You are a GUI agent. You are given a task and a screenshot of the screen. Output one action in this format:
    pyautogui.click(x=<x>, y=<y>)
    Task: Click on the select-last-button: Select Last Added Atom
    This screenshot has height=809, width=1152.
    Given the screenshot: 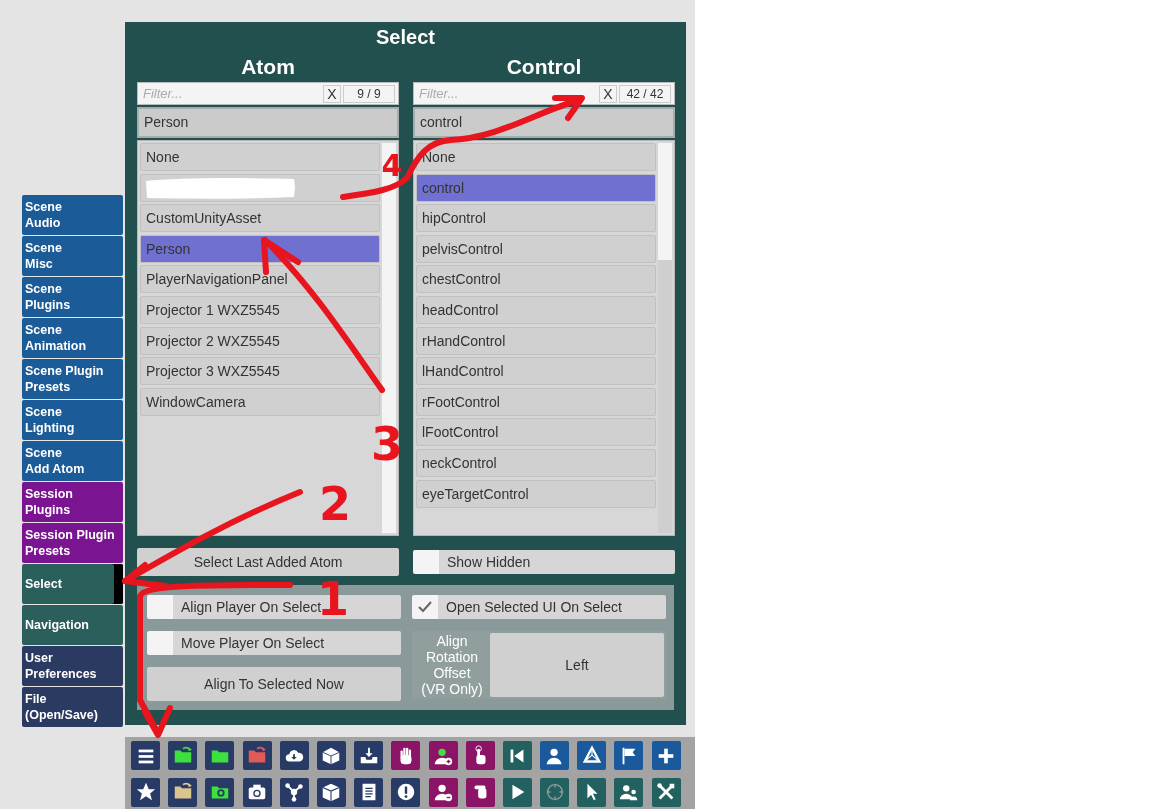 What is the action you would take?
    pyautogui.click(x=268, y=562)
    